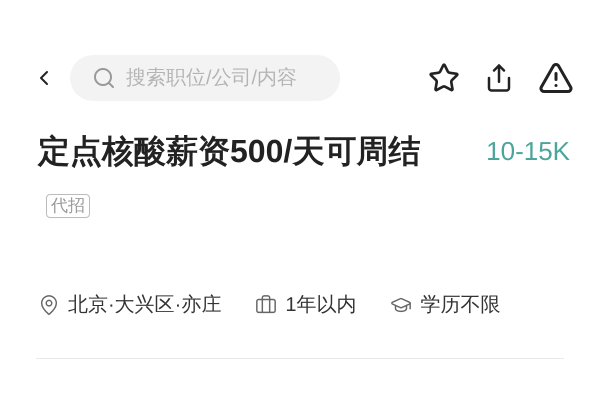 Image resolution: width=600 pixels, height=400 pixels. I want to click on job-detail: 1年以内, so click(320, 305).